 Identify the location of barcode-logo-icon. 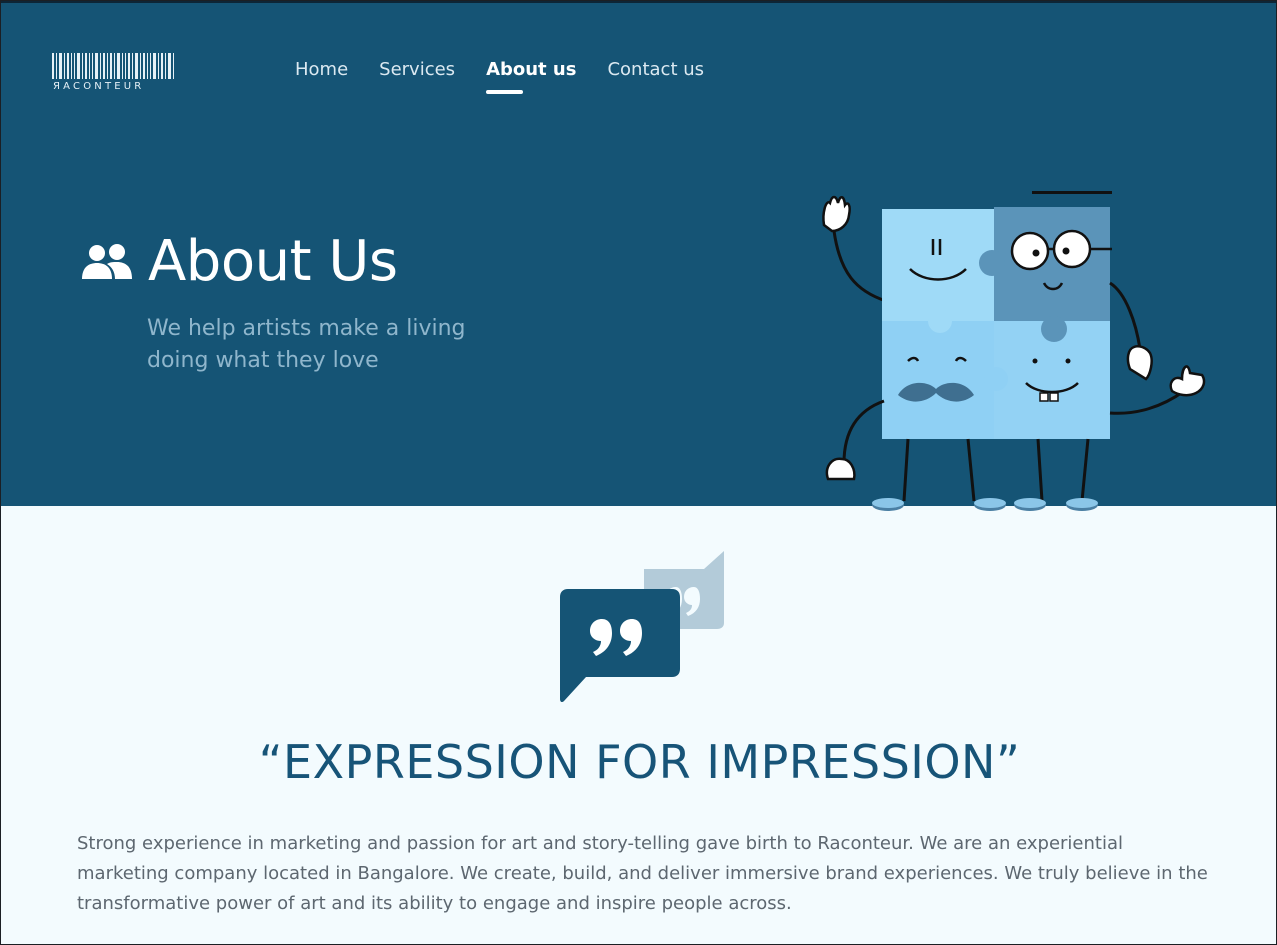
(113, 66).